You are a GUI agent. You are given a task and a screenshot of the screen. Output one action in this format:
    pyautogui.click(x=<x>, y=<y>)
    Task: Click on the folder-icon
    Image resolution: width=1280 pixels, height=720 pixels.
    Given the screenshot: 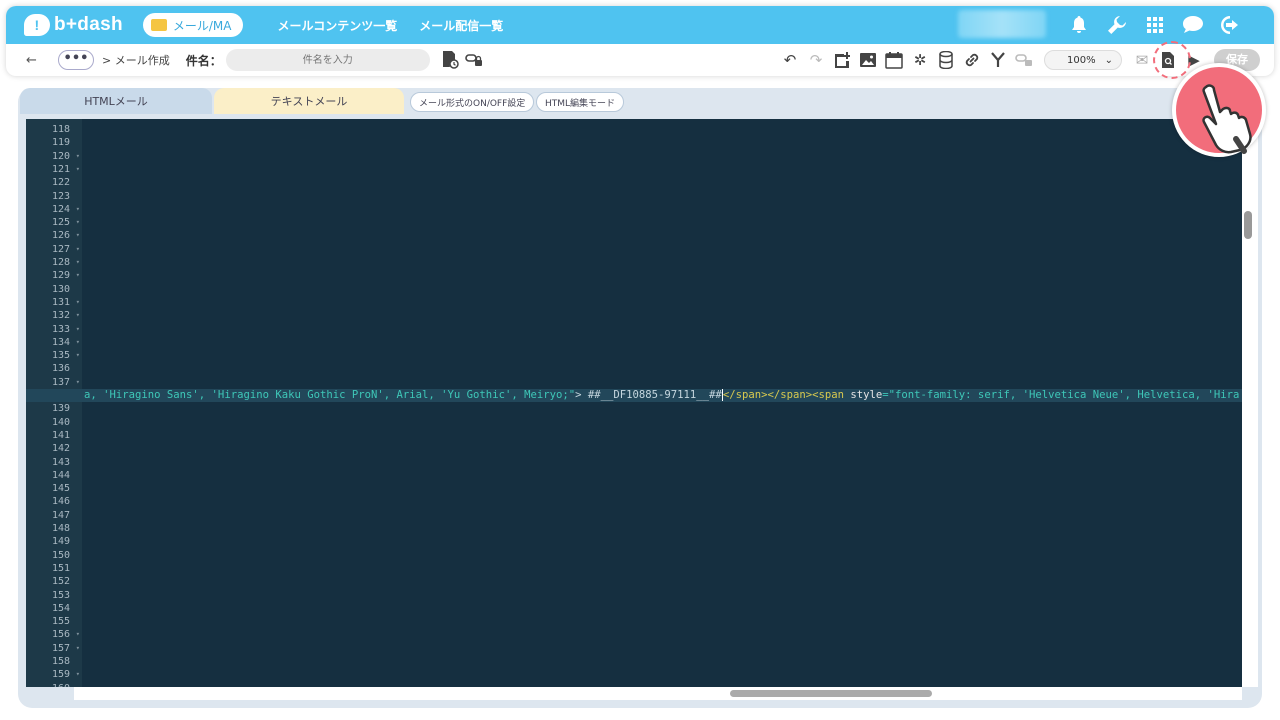 What is the action you would take?
    pyautogui.click(x=158, y=25)
    